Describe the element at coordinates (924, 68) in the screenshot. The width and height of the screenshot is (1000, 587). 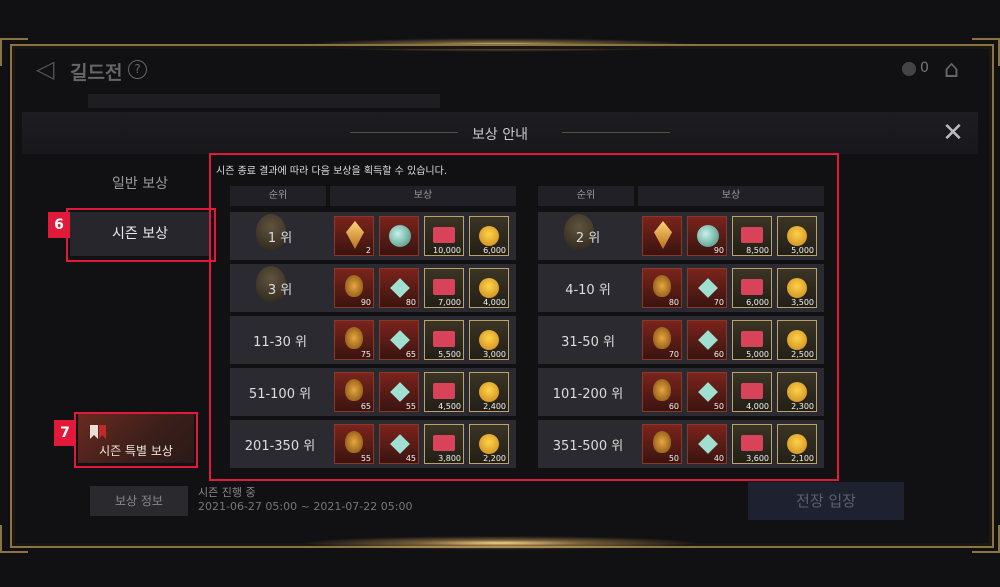
I see `coin-count: 0` at that location.